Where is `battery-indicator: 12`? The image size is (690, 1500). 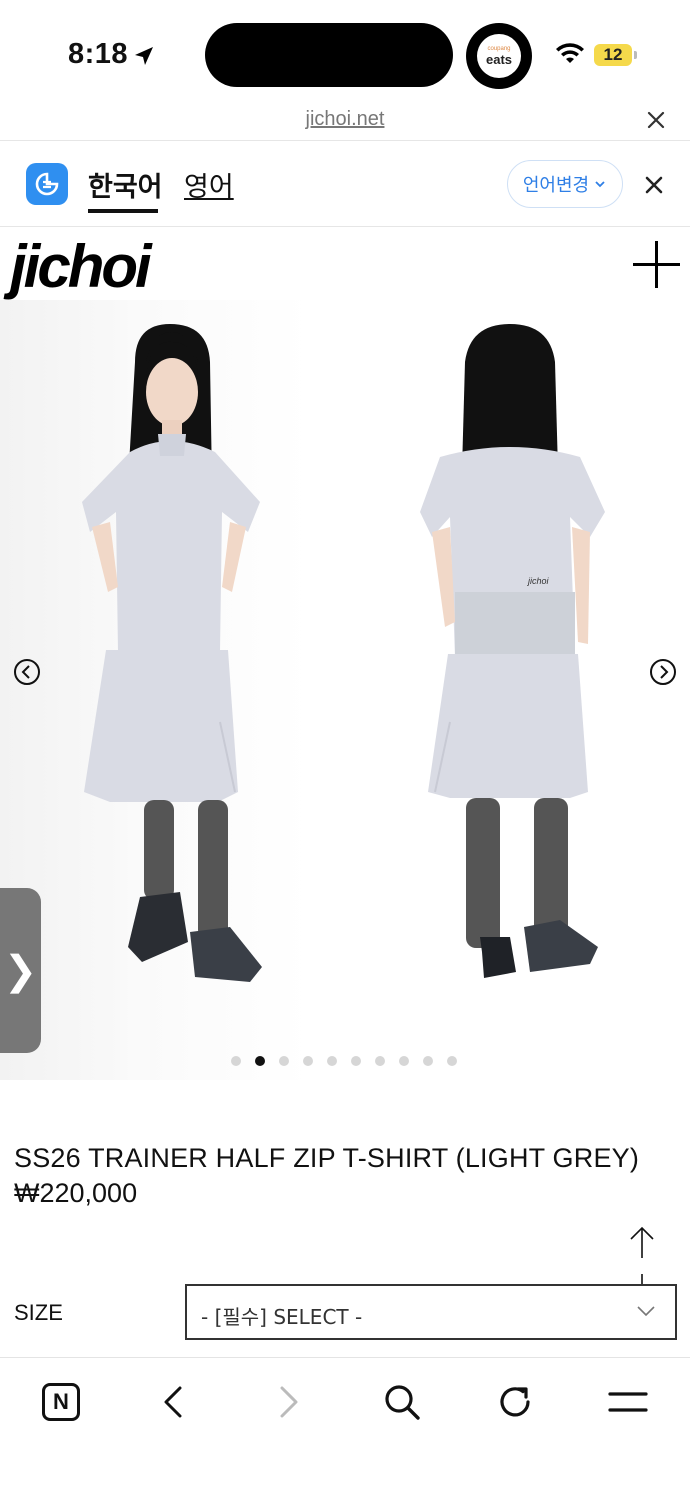
battery-indicator: 12 is located at coordinates (613, 55).